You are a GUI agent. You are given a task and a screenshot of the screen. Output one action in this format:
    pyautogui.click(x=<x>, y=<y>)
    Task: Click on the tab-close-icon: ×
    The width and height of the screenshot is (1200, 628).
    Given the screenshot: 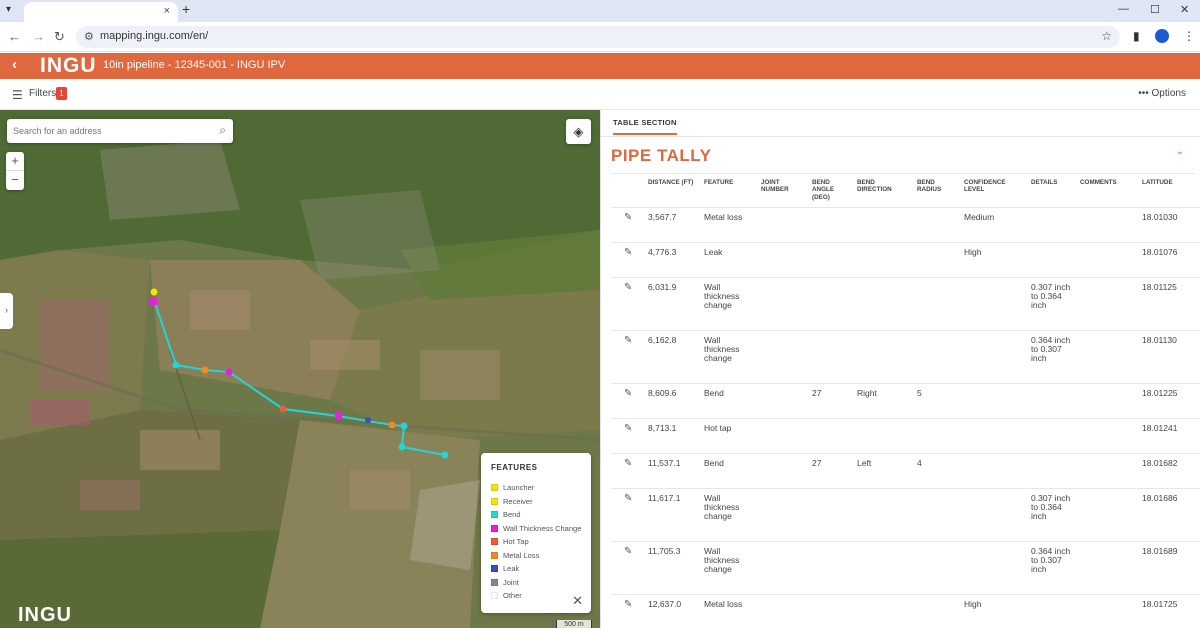 What is the action you would take?
    pyautogui.click(x=167, y=11)
    